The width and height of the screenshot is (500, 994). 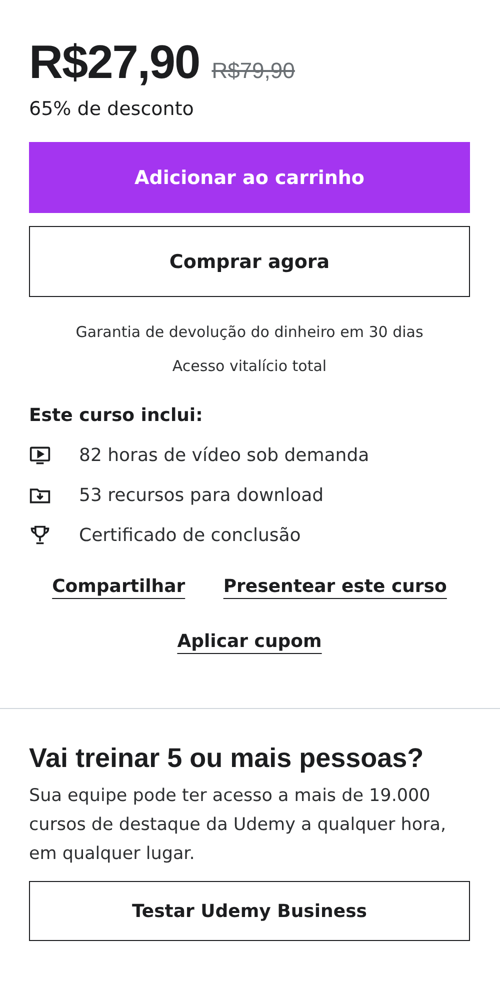 What do you see at coordinates (112, 109) in the screenshot?
I see `discount-text: 65% de desconto` at bounding box center [112, 109].